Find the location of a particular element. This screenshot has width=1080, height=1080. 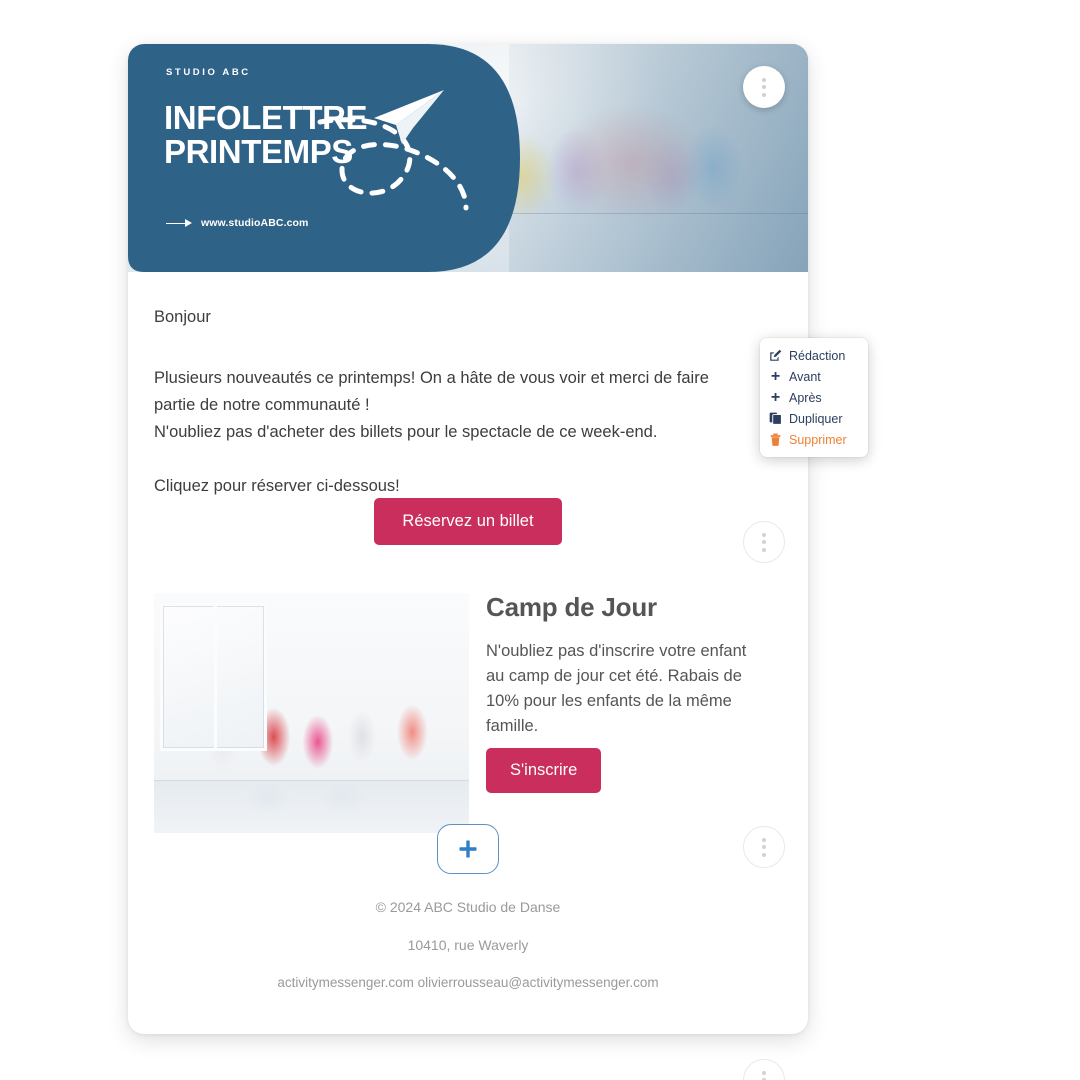

context-menu-item-redaction: Rédaction is located at coordinates (814, 355).